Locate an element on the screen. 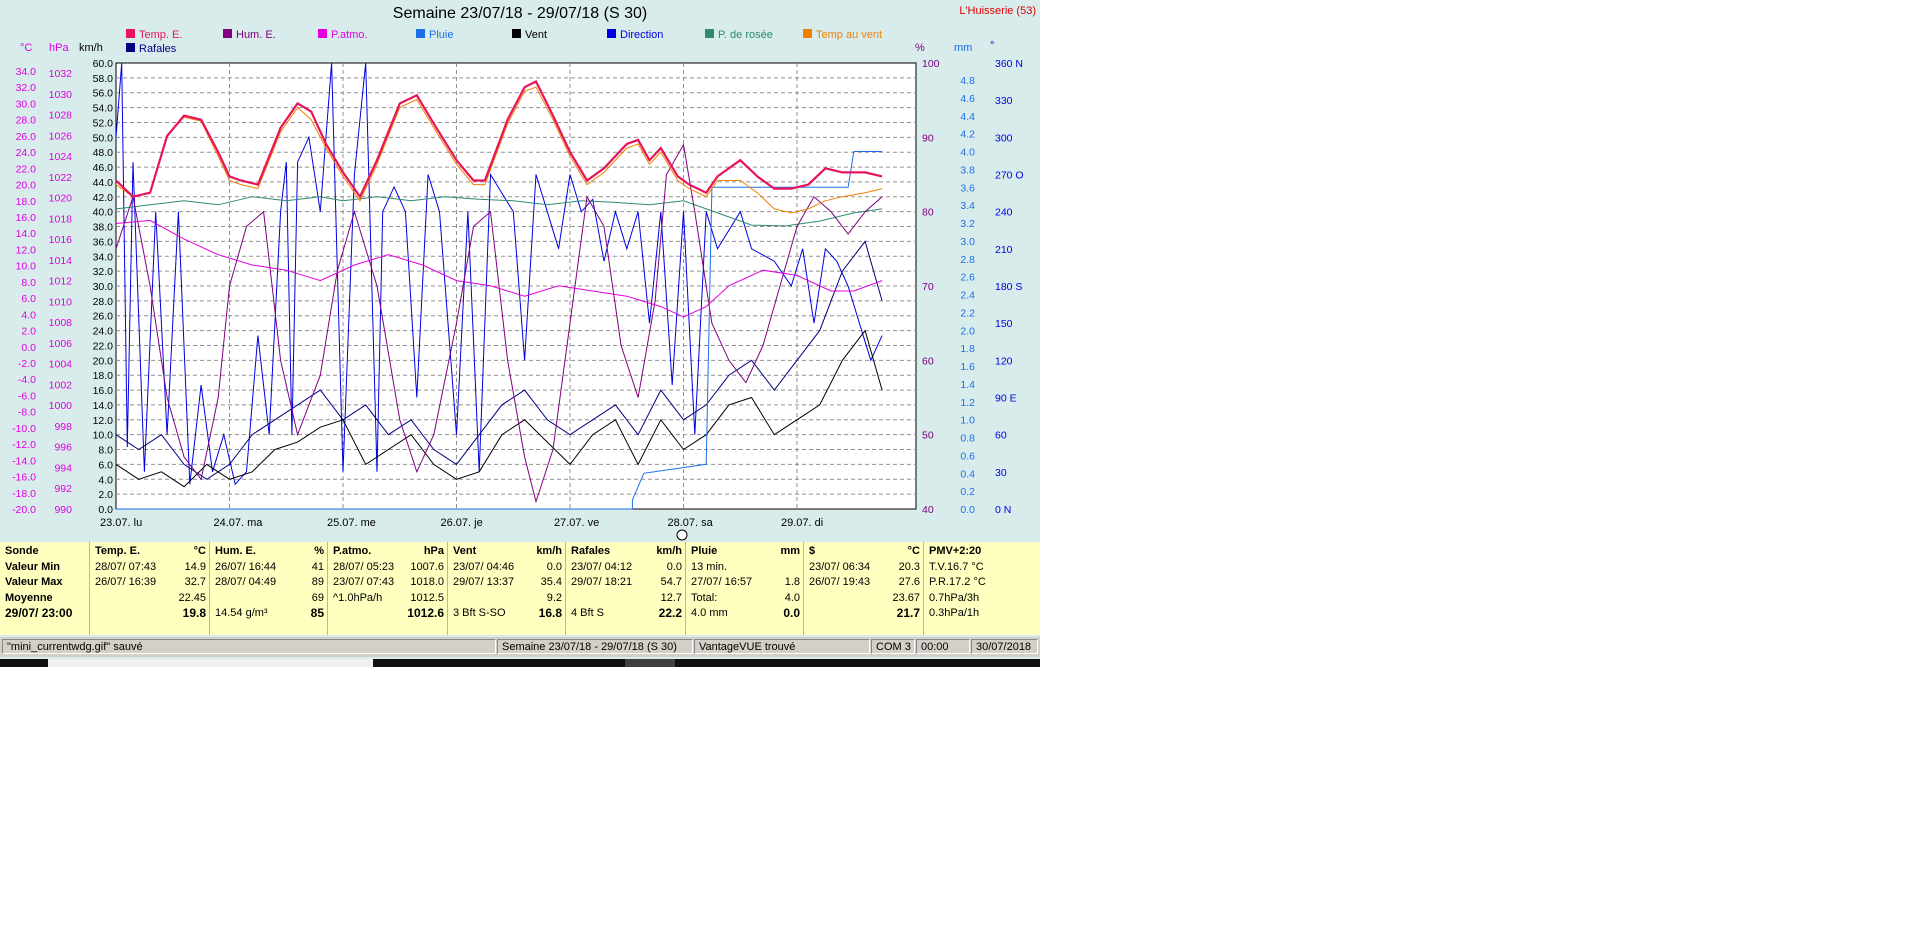 The height and width of the screenshot is (933, 1920). stat-header: Vent is located at coordinates (465, 551).